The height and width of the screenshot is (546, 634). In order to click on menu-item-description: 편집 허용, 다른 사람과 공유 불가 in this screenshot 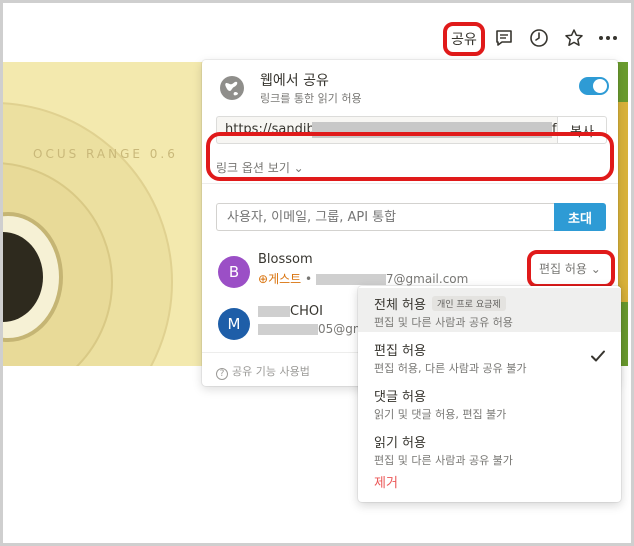, I will do `click(450, 368)`.